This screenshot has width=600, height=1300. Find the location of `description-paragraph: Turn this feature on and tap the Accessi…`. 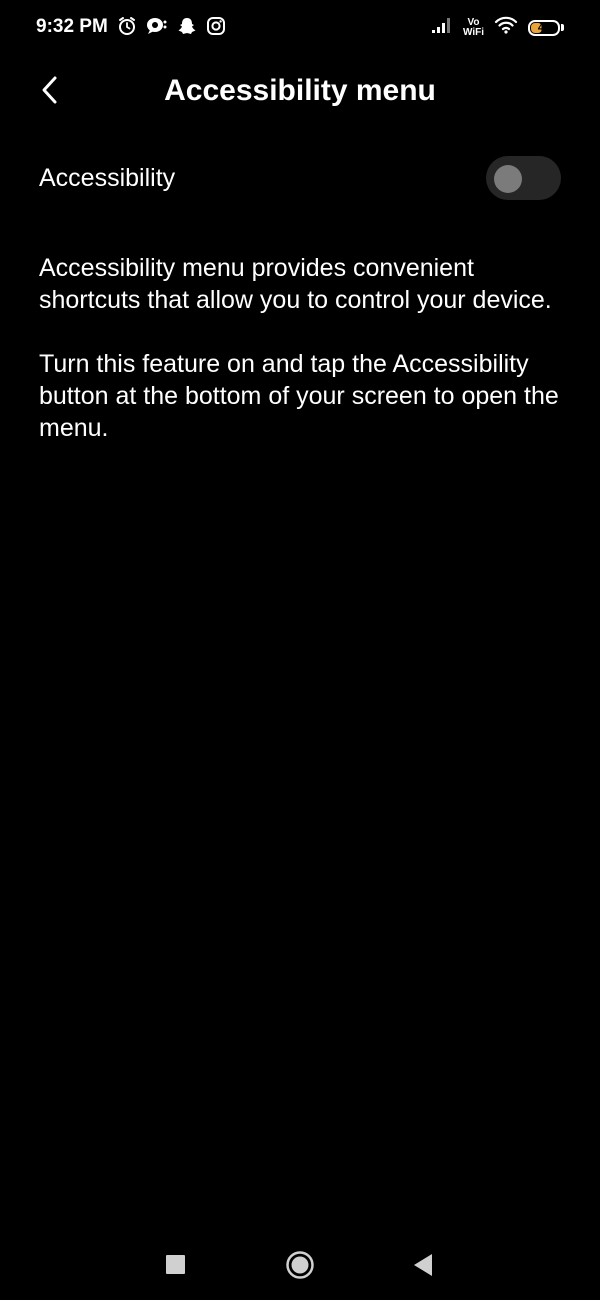

description-paragraph: Turn this feature on and tap the Accessi… is located at coordinates (299, 396).